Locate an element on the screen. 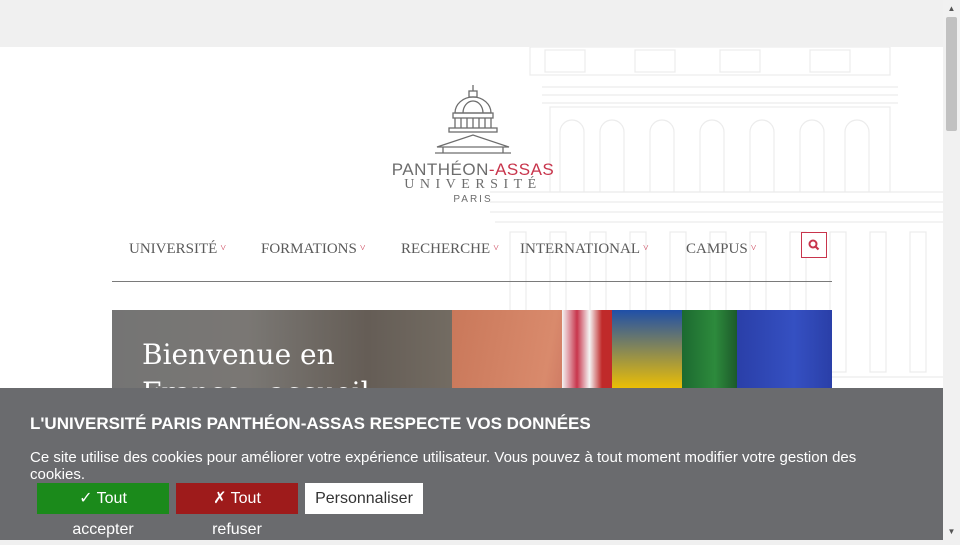 This screenshot has width=960, height=545. search-icon is located at coordinates (814, 245).